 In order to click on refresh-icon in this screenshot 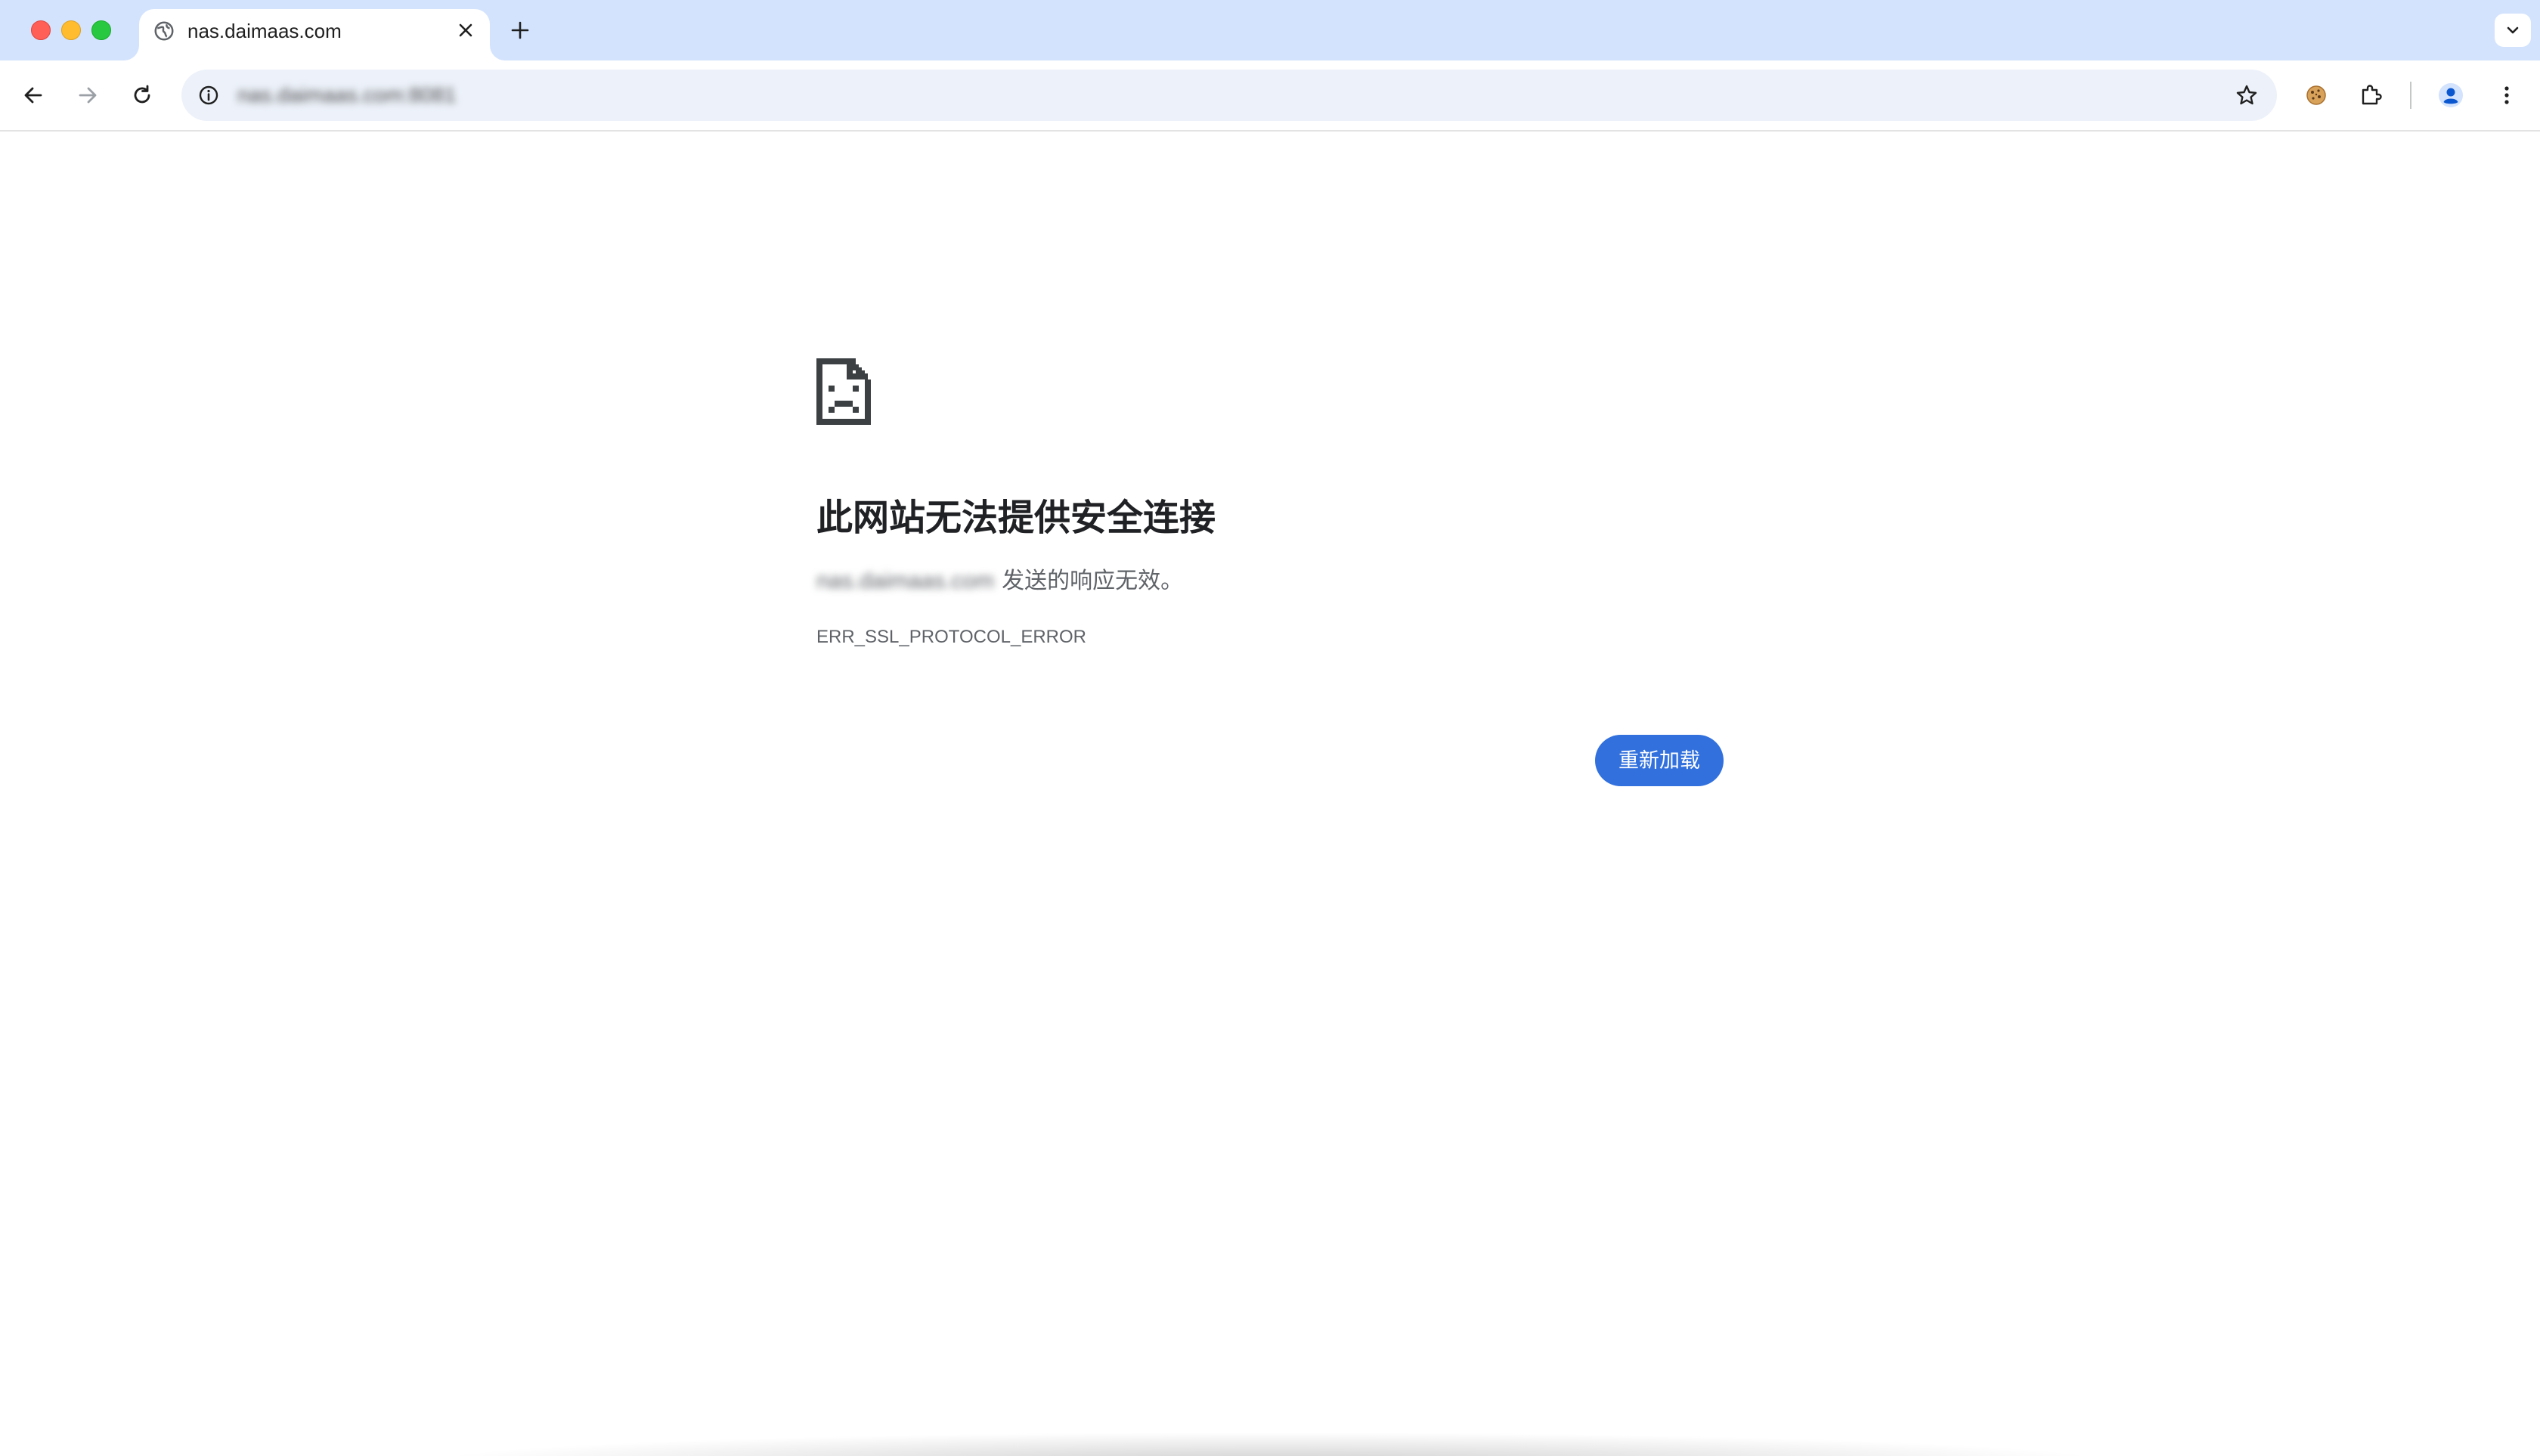, I will do `click(142, 94)`.